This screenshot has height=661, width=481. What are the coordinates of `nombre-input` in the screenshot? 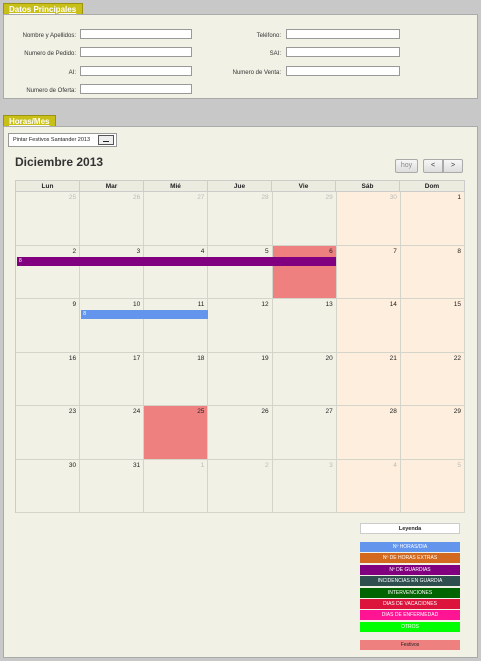 It's located at (136, 34).